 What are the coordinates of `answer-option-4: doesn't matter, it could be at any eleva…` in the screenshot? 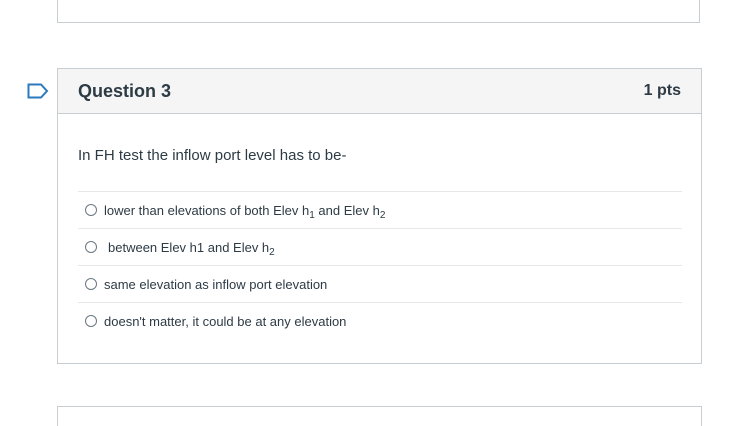 It's located at (380, 320).